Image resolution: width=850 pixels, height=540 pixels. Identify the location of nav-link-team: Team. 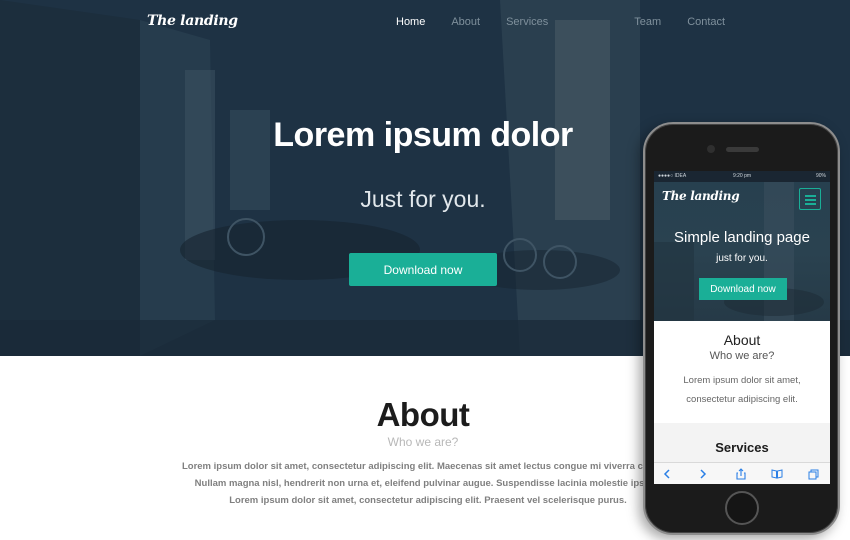
(647, 22).